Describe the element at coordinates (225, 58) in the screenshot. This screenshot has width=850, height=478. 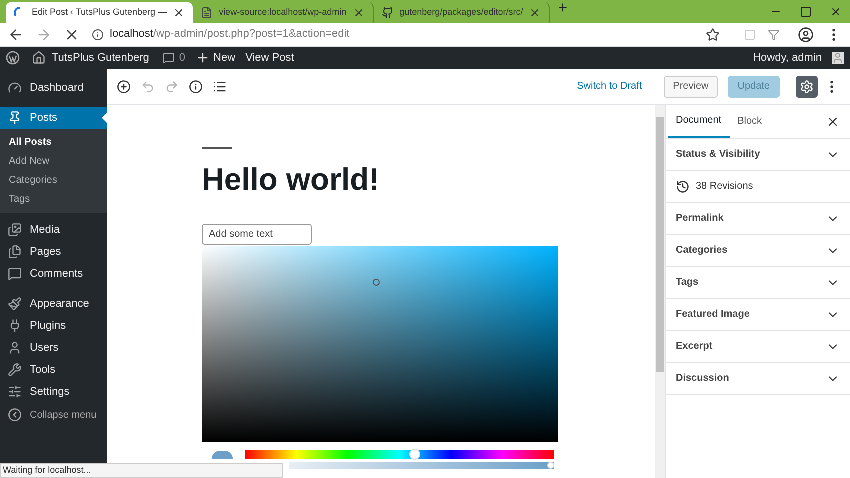
I see `new-link: New` at that location.